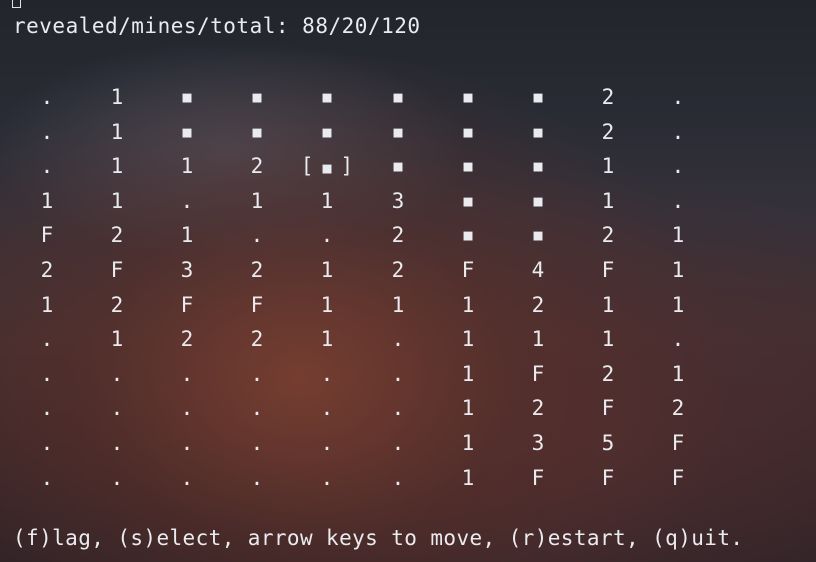 This screenshot has width=816, height=562. Describe the element at coordinates (327, 167) in the screenshot. I see `selected-cell: [ ■ ]` at that location.